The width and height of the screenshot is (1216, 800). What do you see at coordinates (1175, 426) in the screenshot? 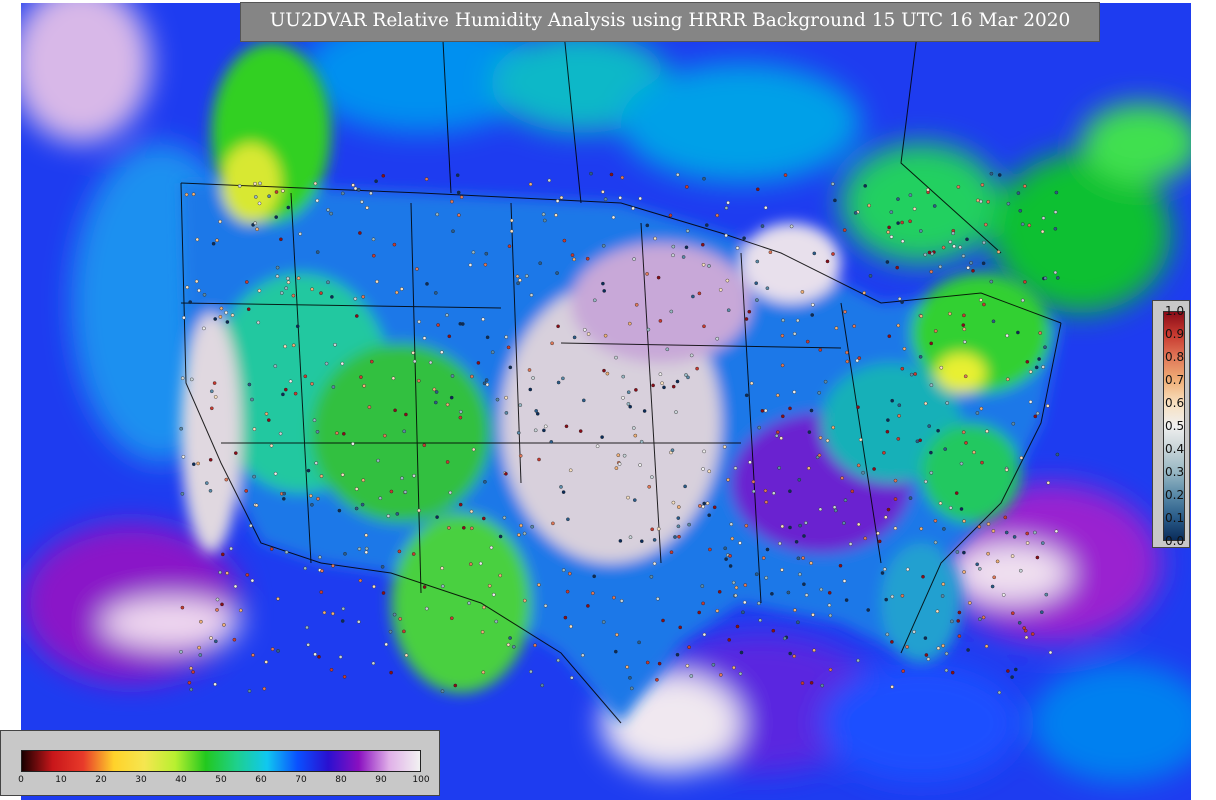
I see `observation-colorbar-tick: 0.5` at bounding box center [1175, 426].